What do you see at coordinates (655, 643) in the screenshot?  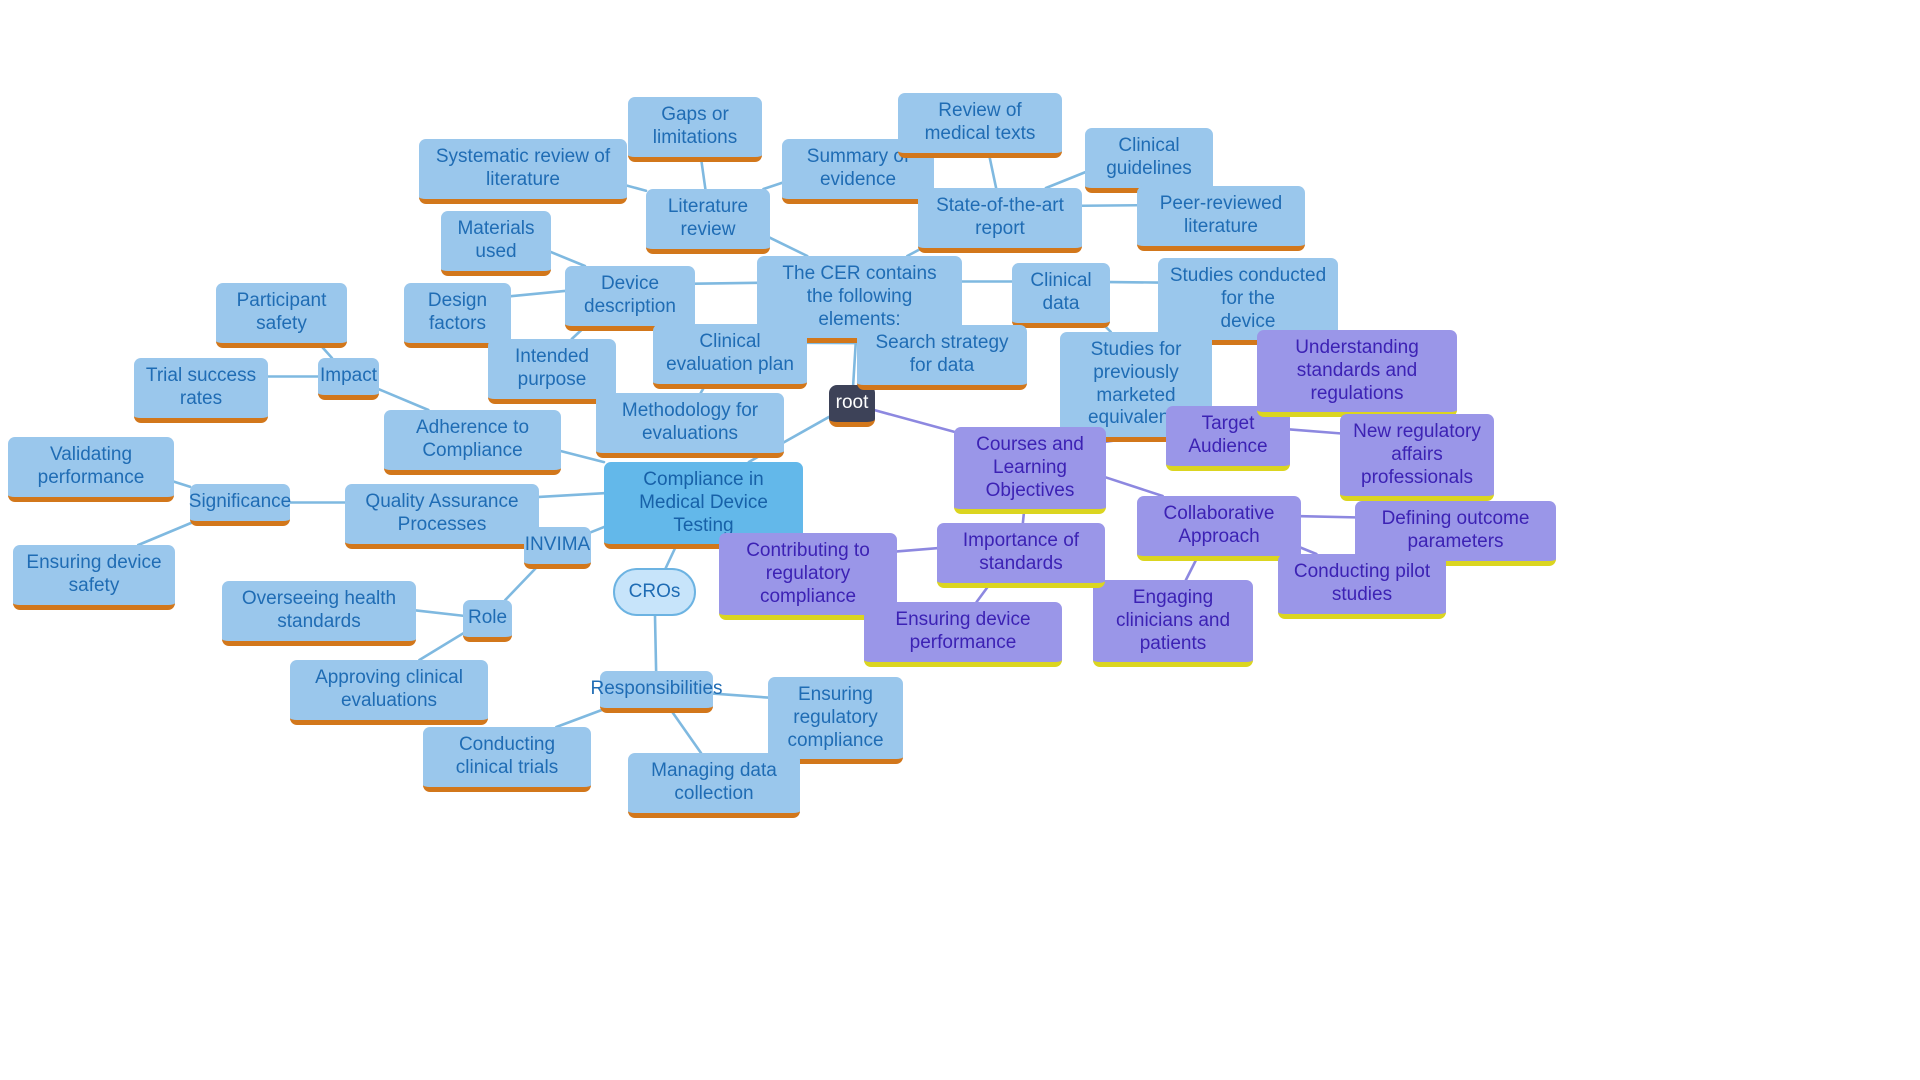 I see `mindmap-edge-cros-to-responsibilities` at bounding box center [655, 643].